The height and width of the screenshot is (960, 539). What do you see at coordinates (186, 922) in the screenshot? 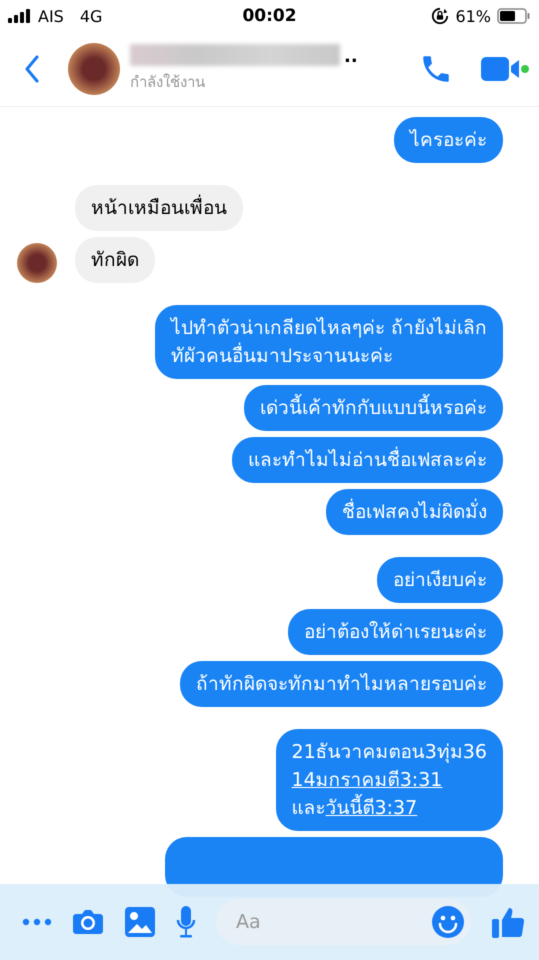
I see `microphone-icon` at bounding box center [186, 922].